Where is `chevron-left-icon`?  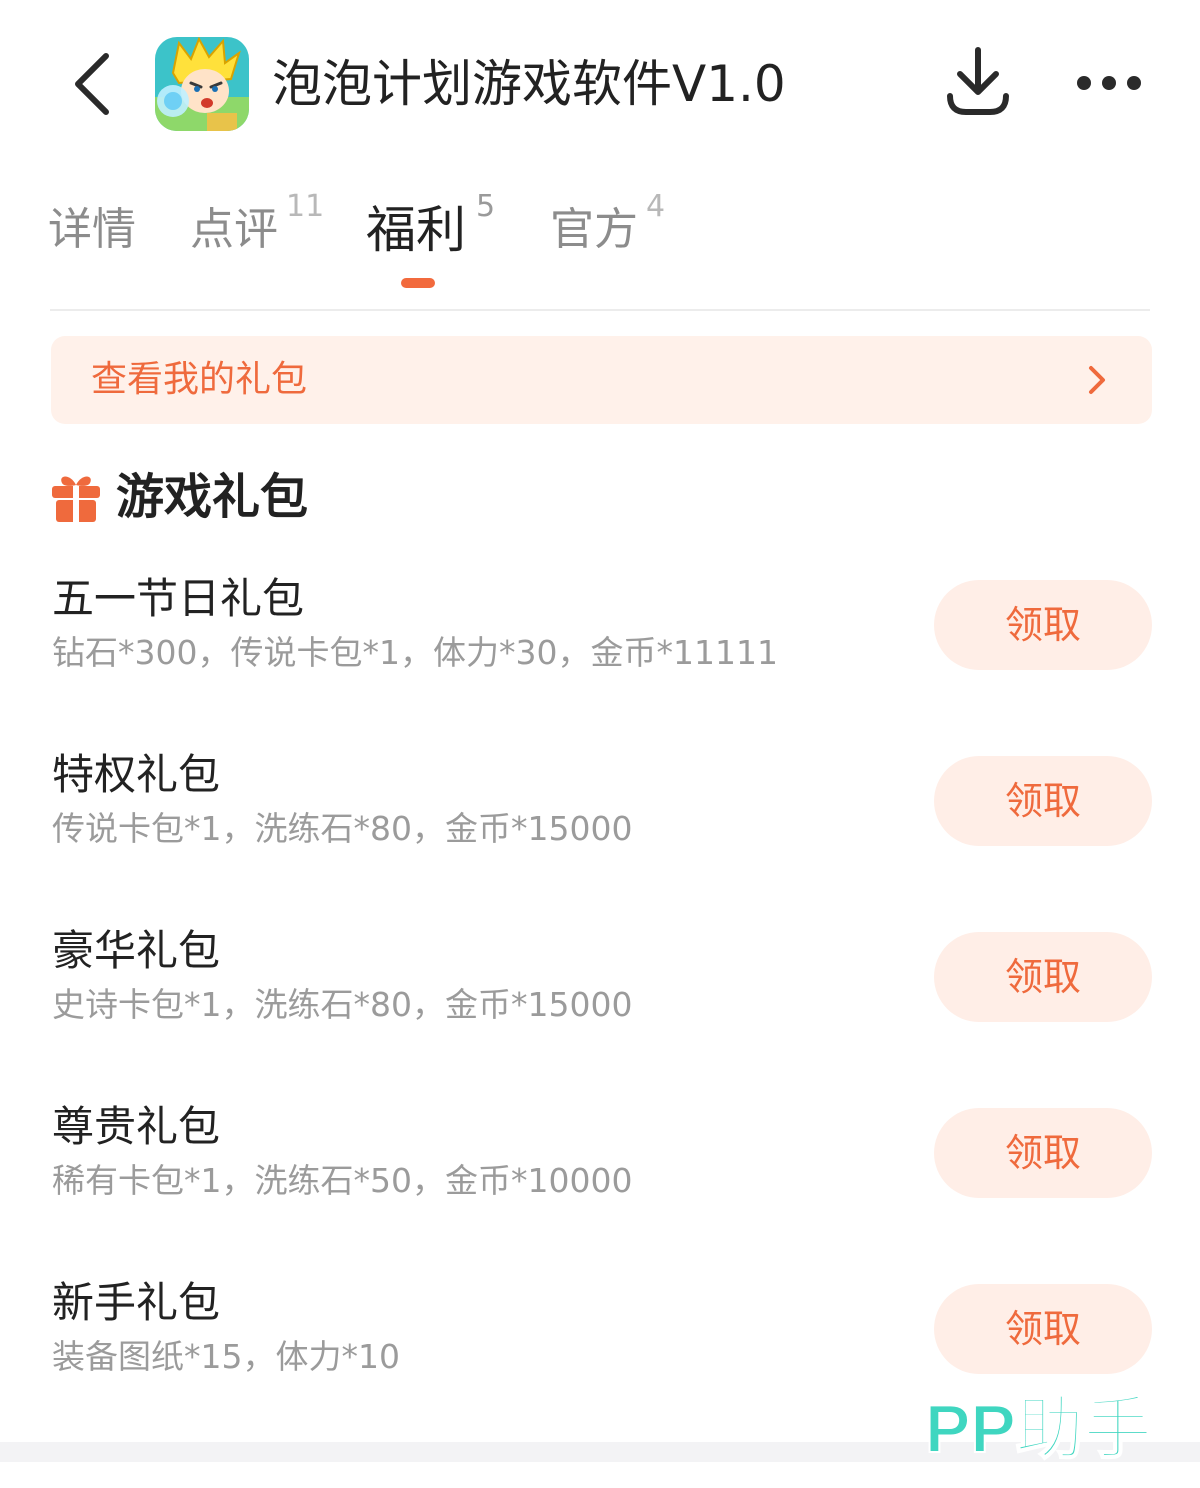
chevron-left-icon is located at coordinates (92, 84).